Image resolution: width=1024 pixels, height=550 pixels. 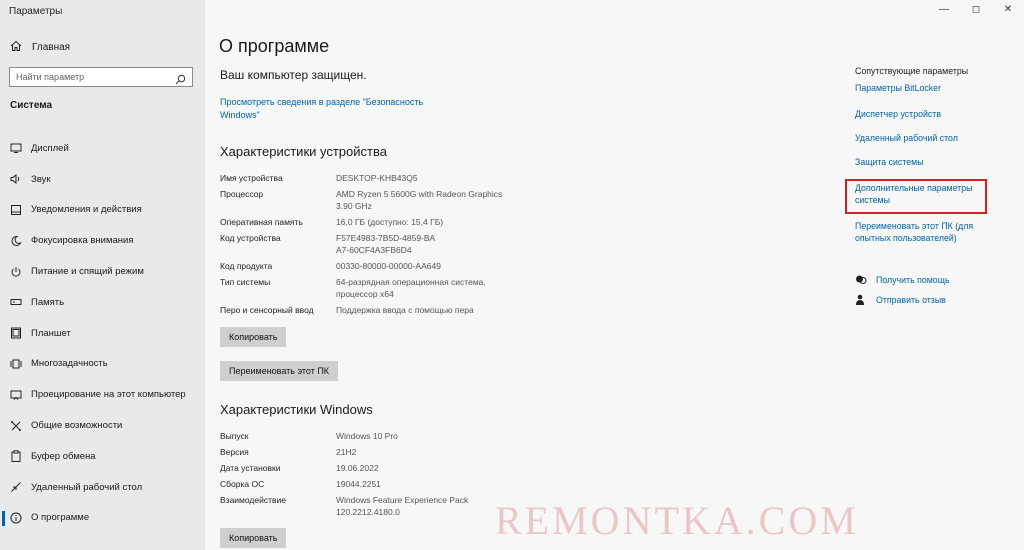 I want to click on close-button: ✕, so click(x=1008, y=9).